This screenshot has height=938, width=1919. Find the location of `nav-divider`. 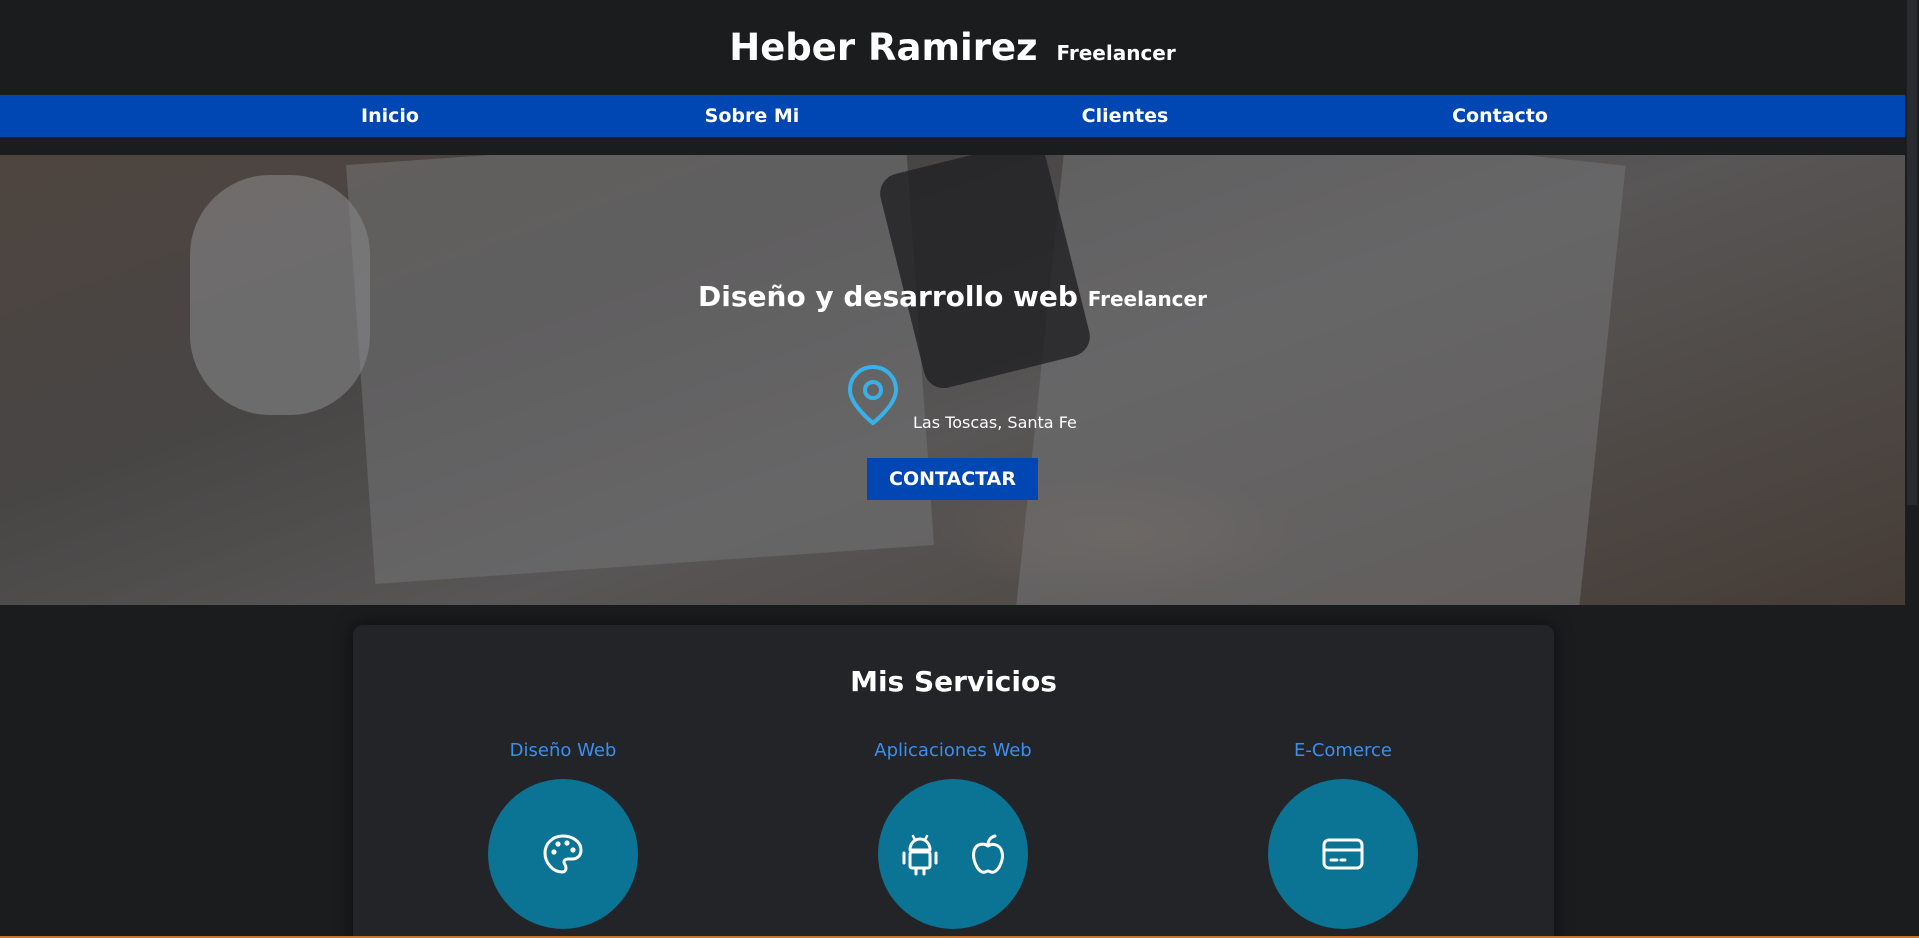

nav-divider is located at coordinates (952, 146).